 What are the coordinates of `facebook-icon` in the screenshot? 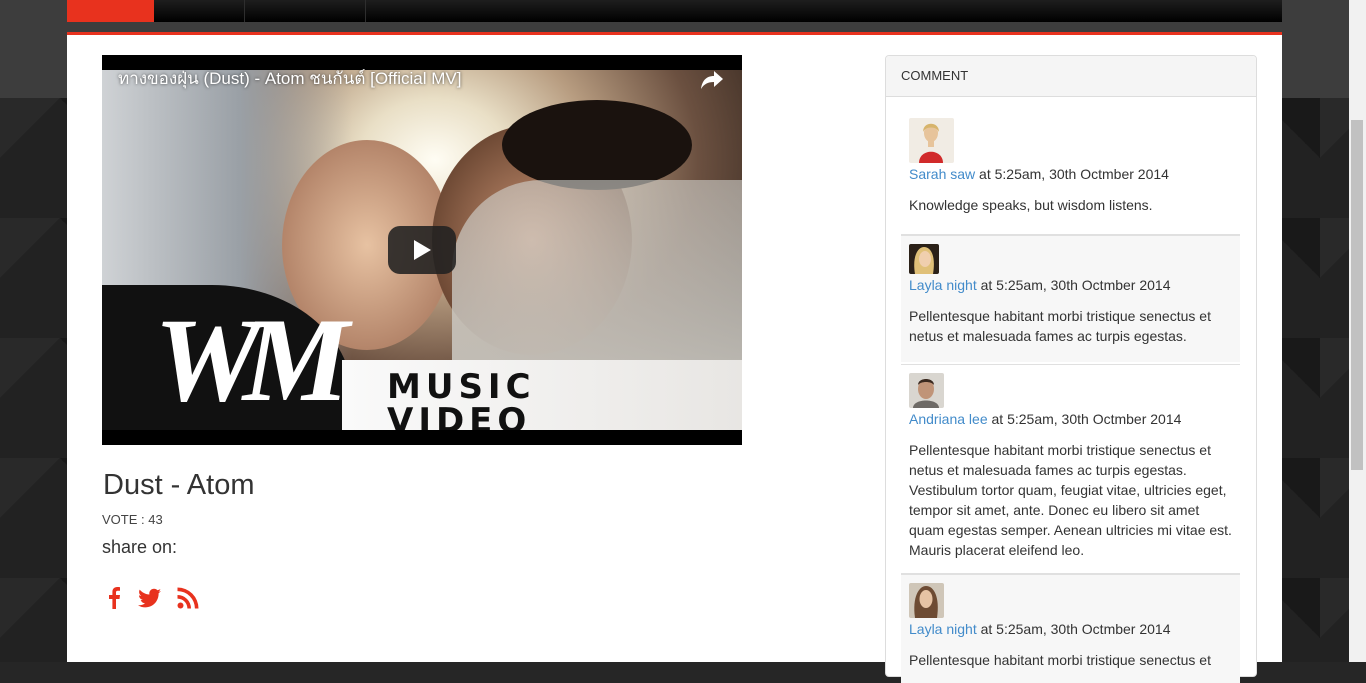 It's located at (115, 598).